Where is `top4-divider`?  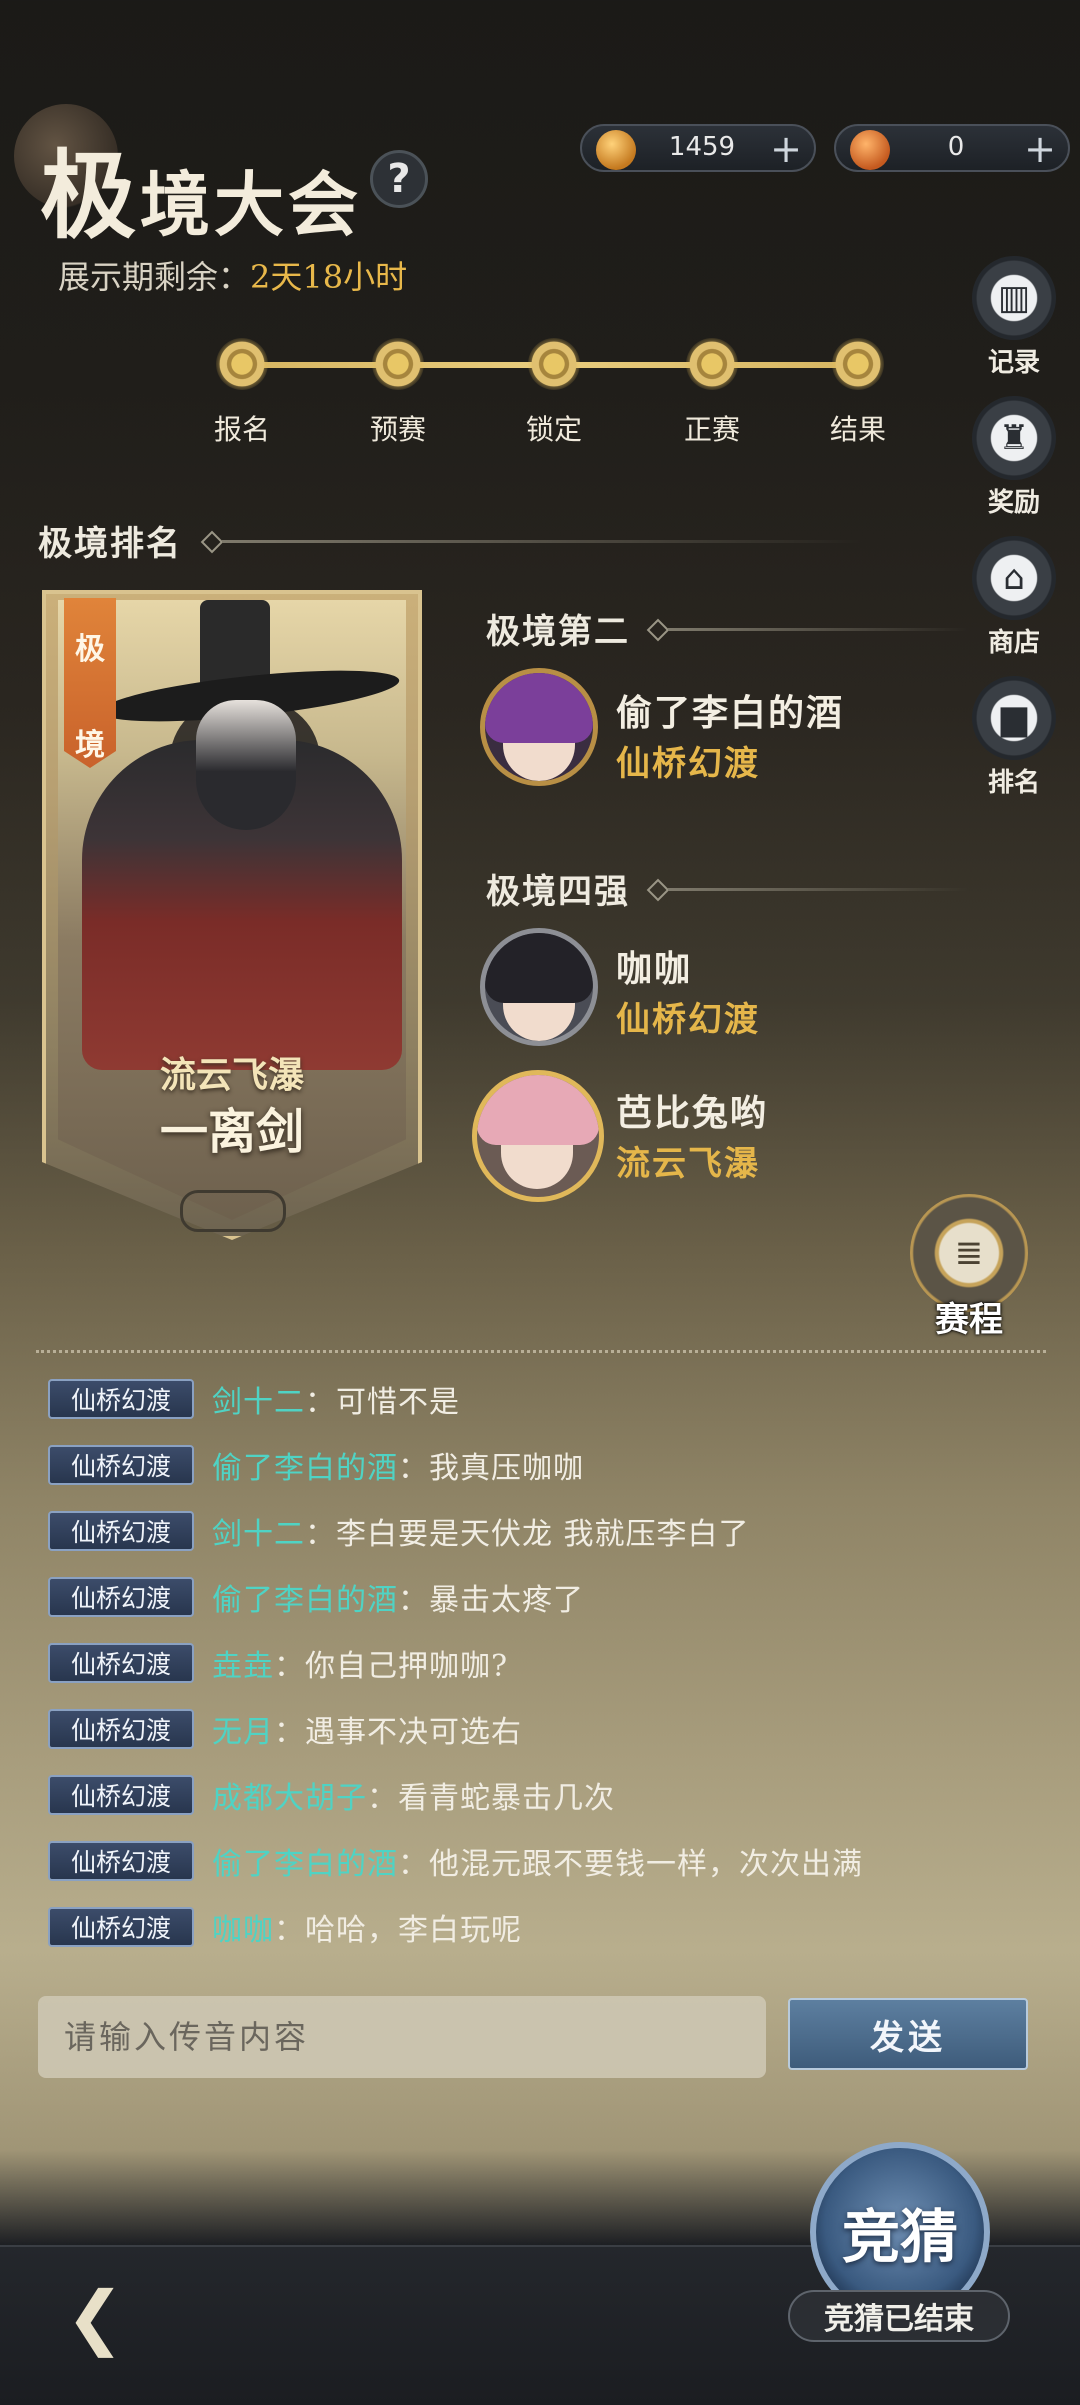
top4-divider is located at coordinates (818, 889).